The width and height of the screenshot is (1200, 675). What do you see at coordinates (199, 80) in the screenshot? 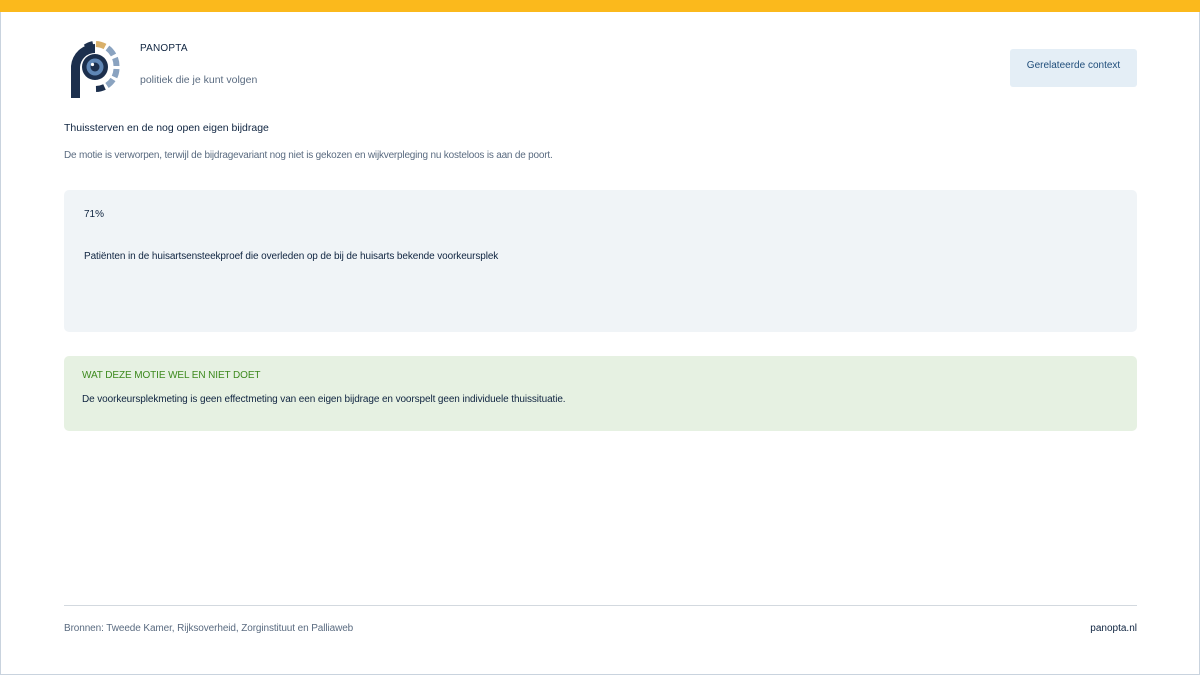
I see `brand-tagline: politiek die je kunt volgen` at bounding box center [199, 80].